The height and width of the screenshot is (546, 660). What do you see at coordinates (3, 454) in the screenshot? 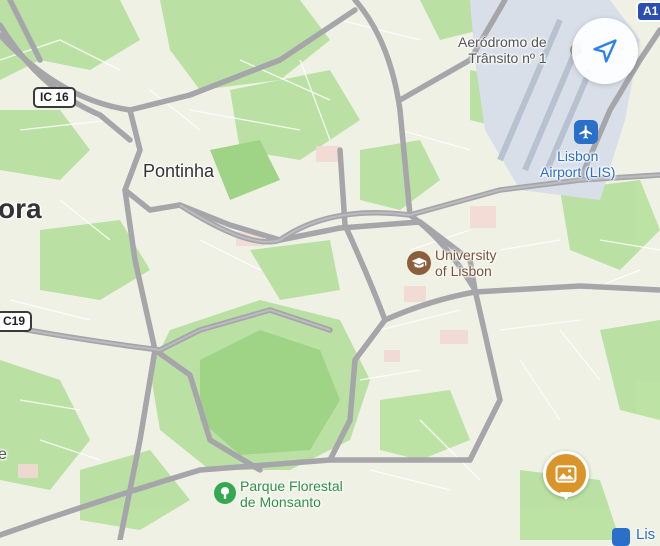
I see `edge-label-e: e` at bounding box center [3, 454].